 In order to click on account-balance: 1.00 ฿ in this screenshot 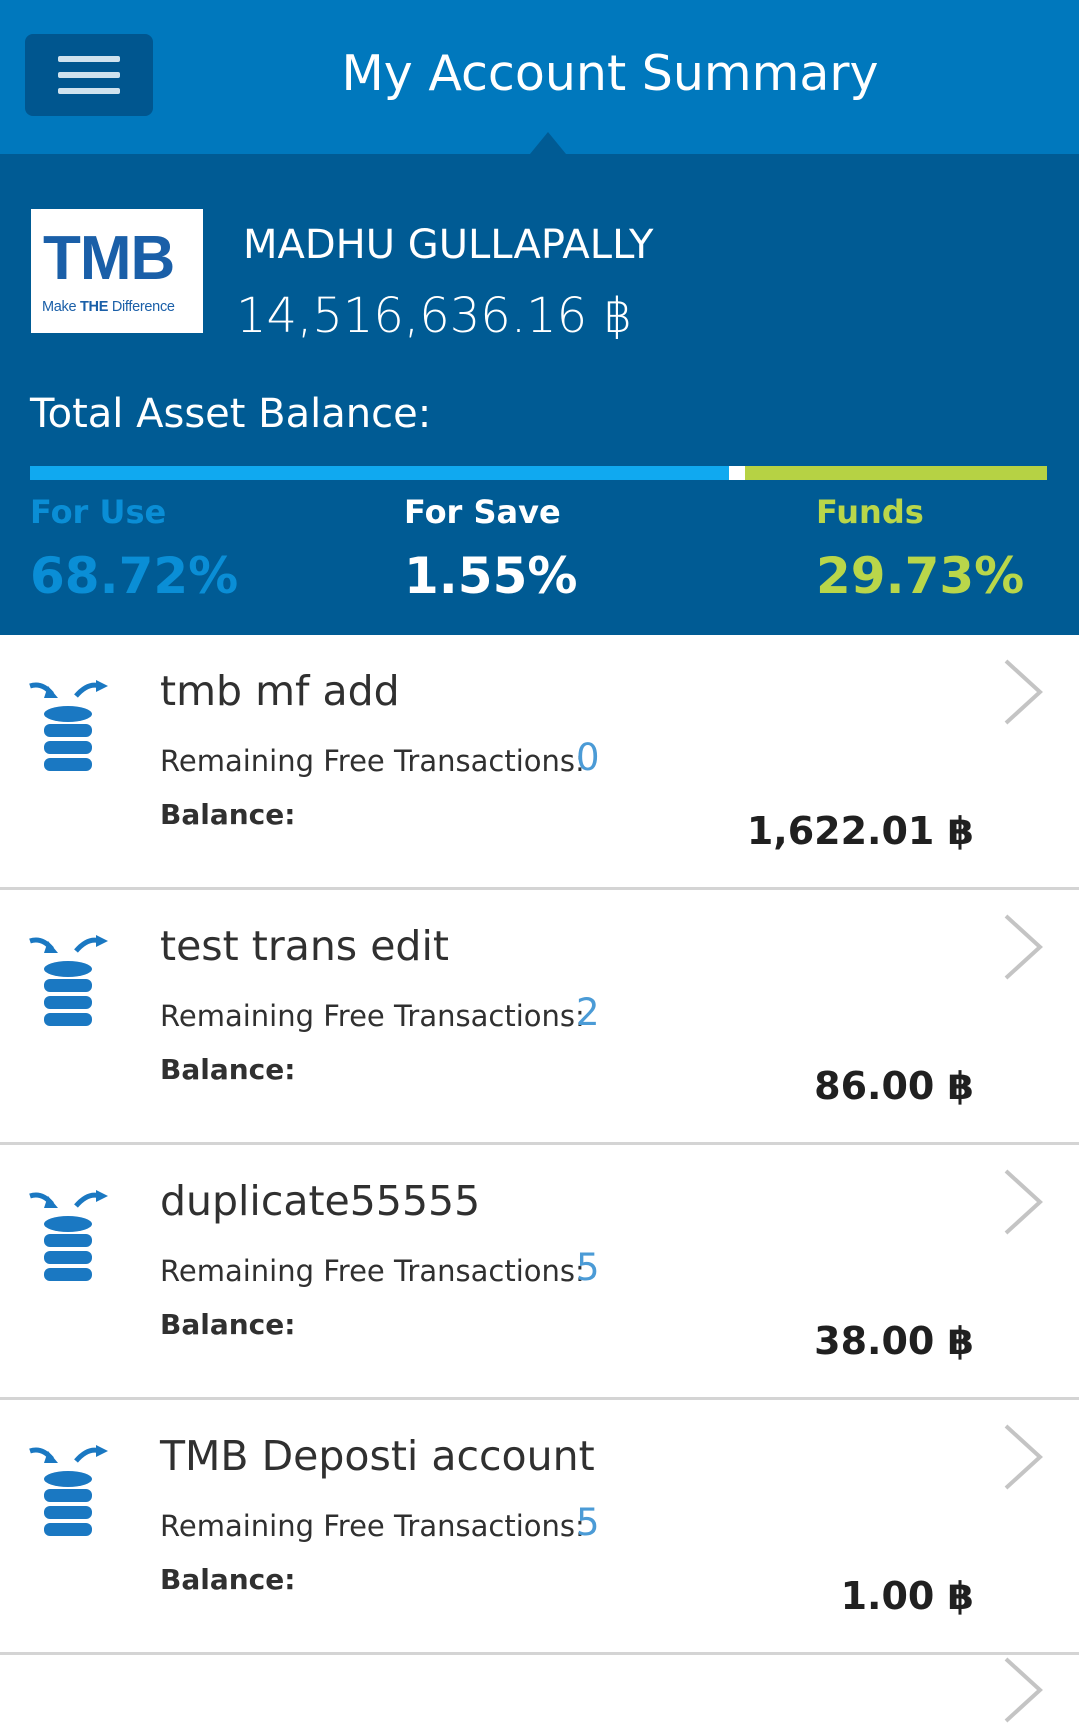, I will do `click(907, 1596)`.